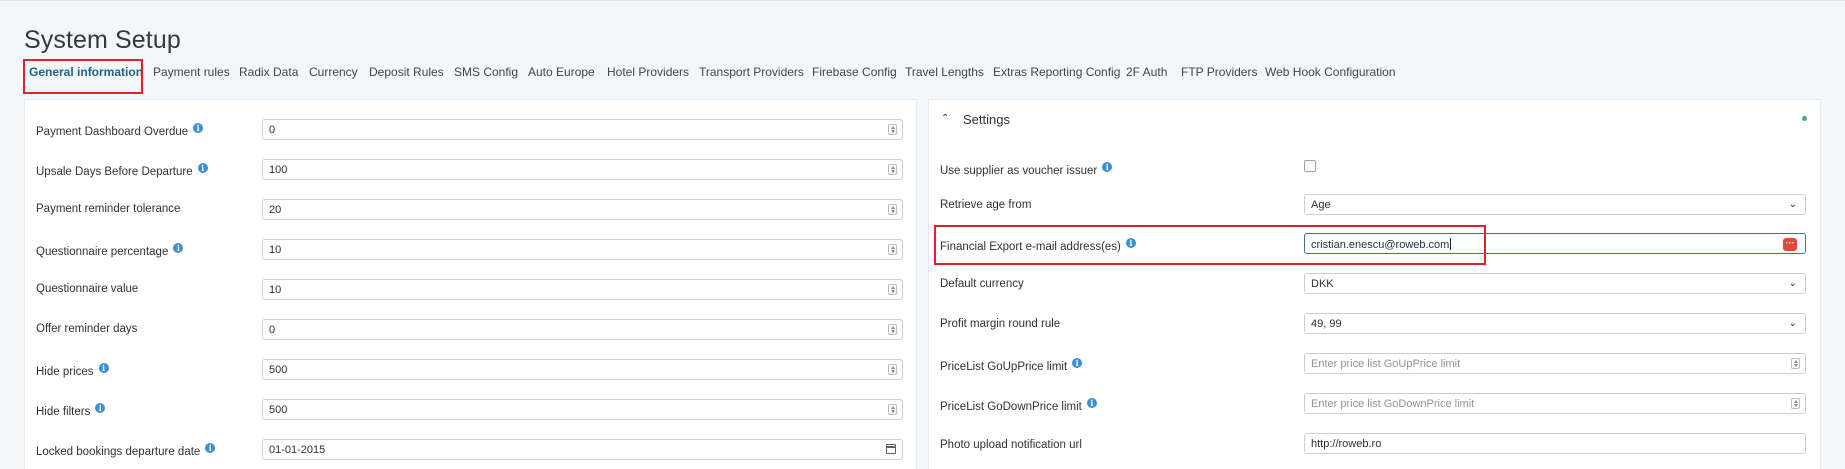 Image resolution: width=1845 pixels, height=469 pixels. I want to click on payment-reminder-tolerance-input: 20, so click(582, 209).